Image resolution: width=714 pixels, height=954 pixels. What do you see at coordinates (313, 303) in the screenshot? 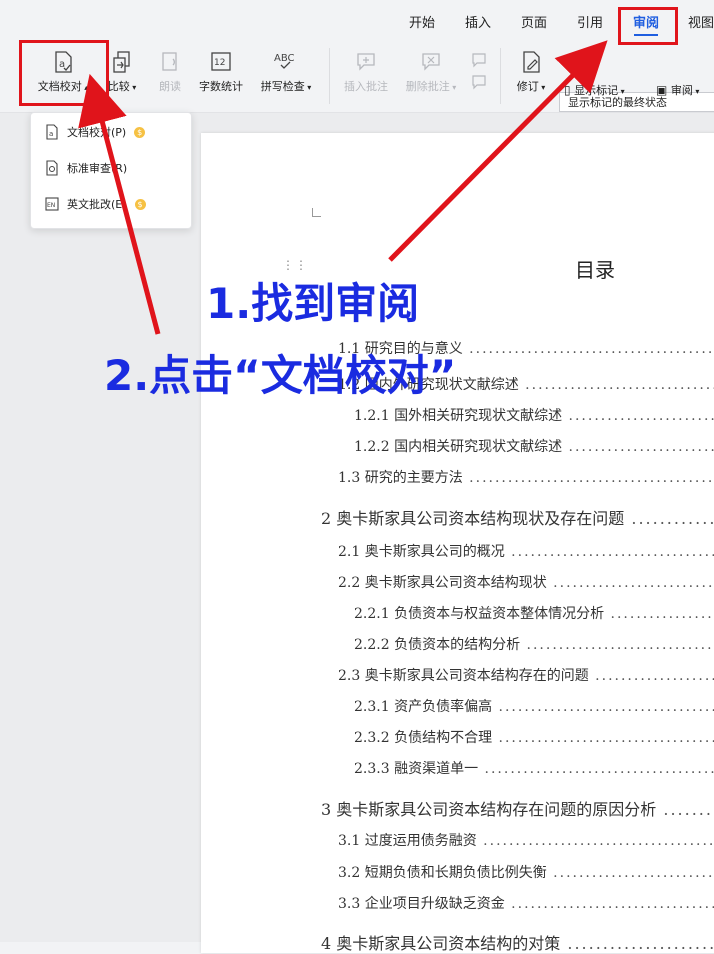
I see `step1-annotation: 1.找到审阅` at bounding box center [313, 303].